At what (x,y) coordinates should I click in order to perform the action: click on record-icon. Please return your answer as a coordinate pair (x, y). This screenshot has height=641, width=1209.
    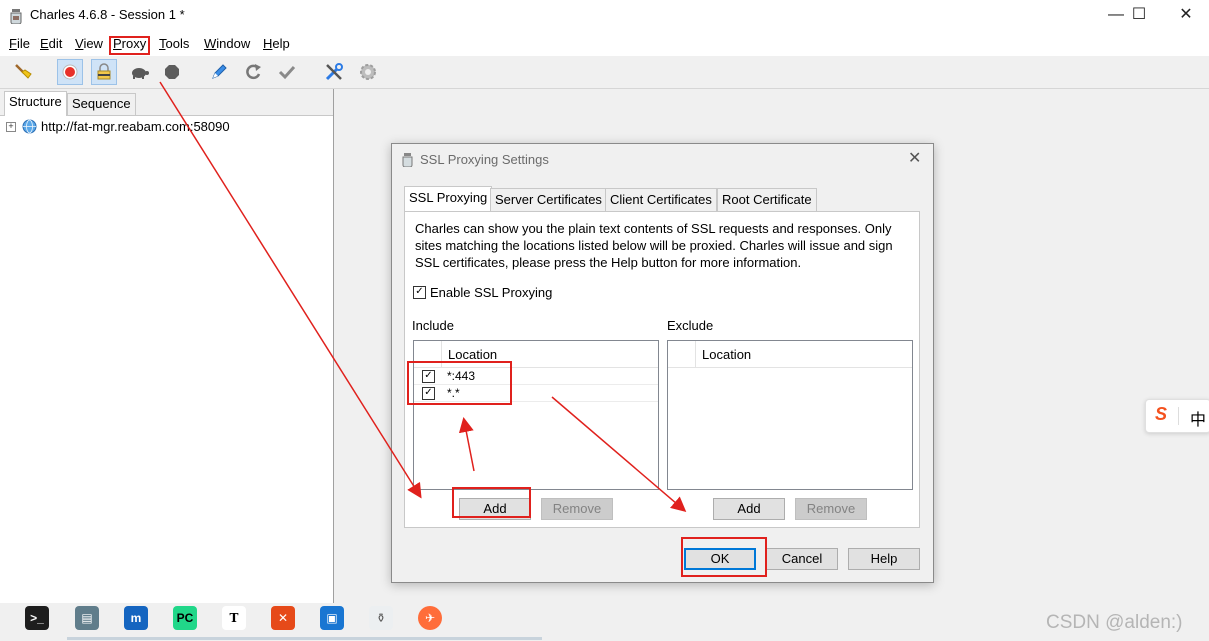
    Looking at the image, I should click on (70, 72).